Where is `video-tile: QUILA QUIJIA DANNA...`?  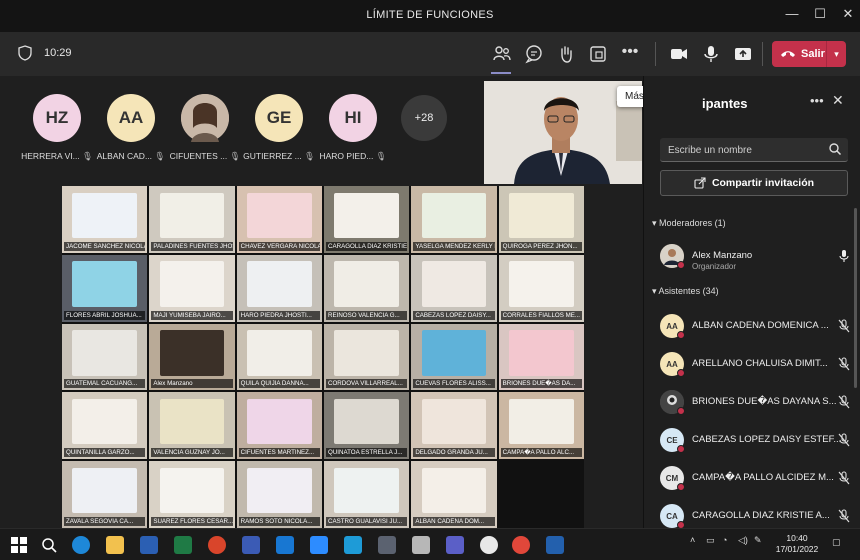
video-tile: QUILA QUIJIA DANNA... is located at coordinates (279, 357).